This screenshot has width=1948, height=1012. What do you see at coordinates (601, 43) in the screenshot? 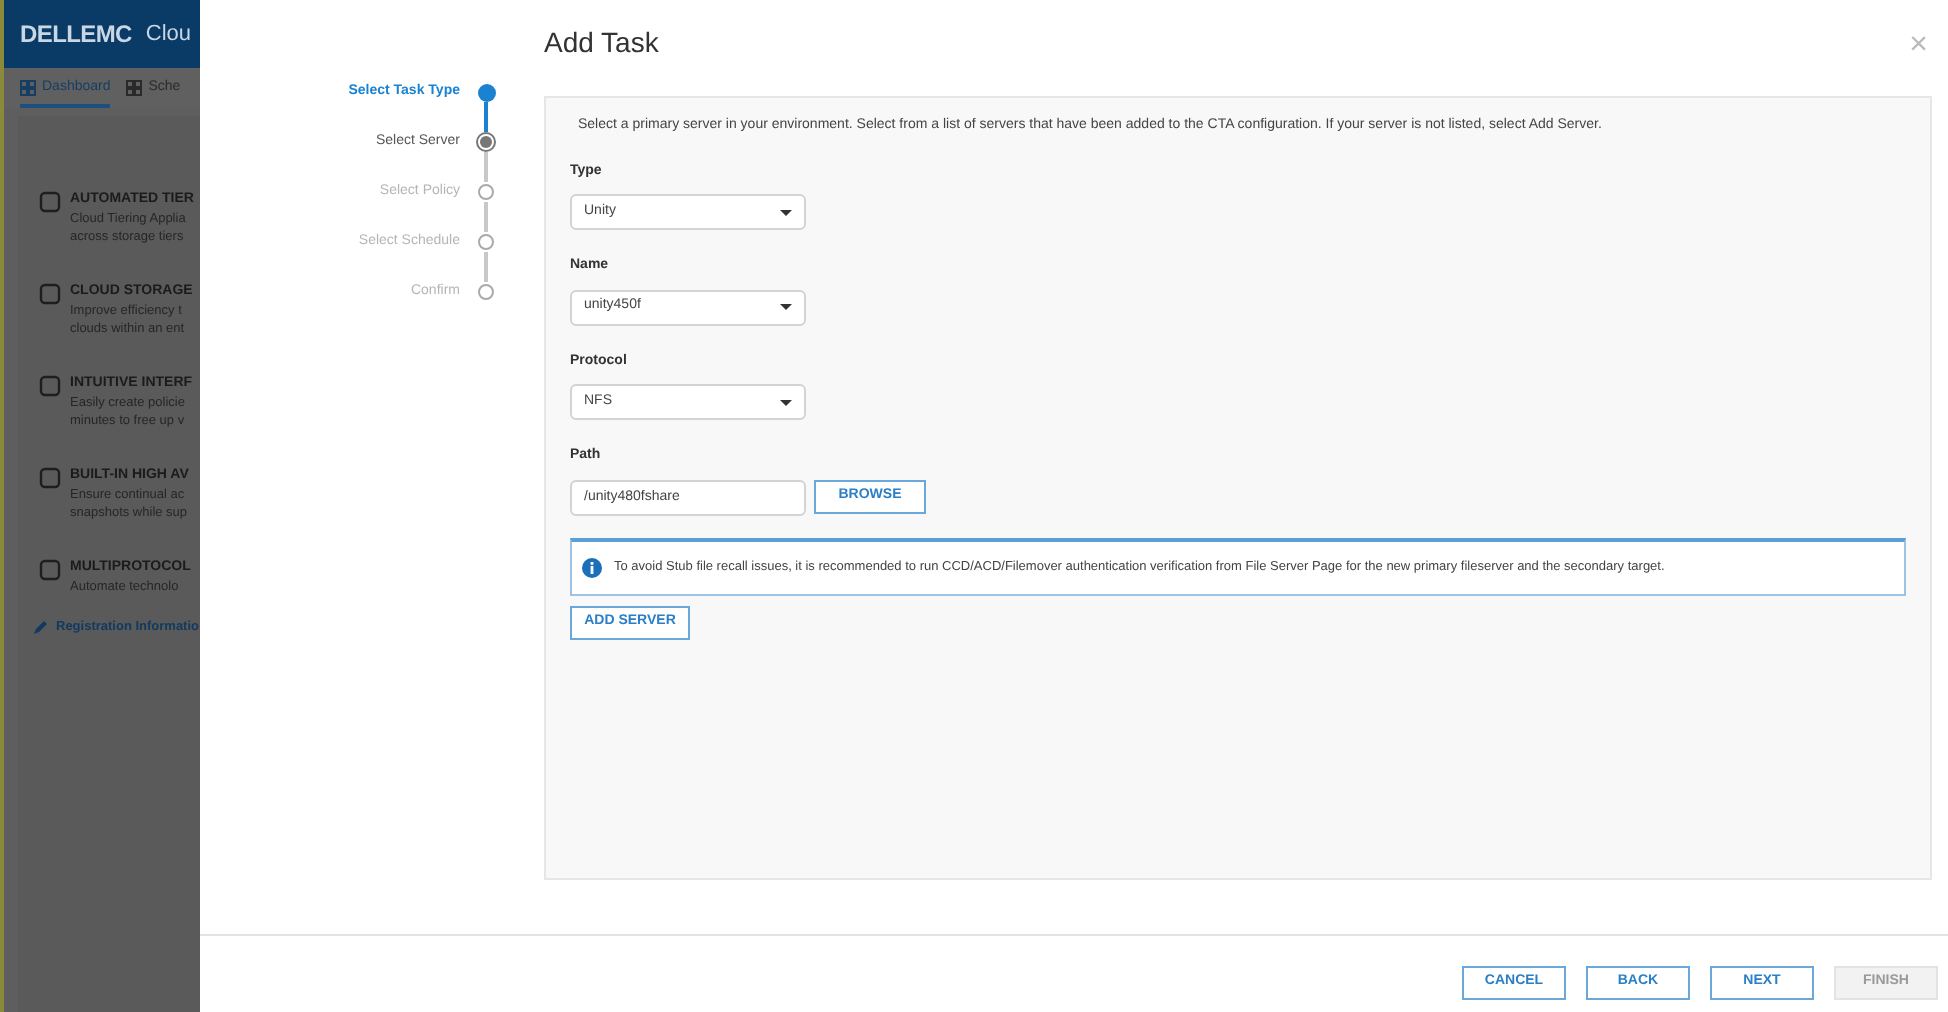
I see `dialog-title: Add Task` at bounding box center [601, 43].